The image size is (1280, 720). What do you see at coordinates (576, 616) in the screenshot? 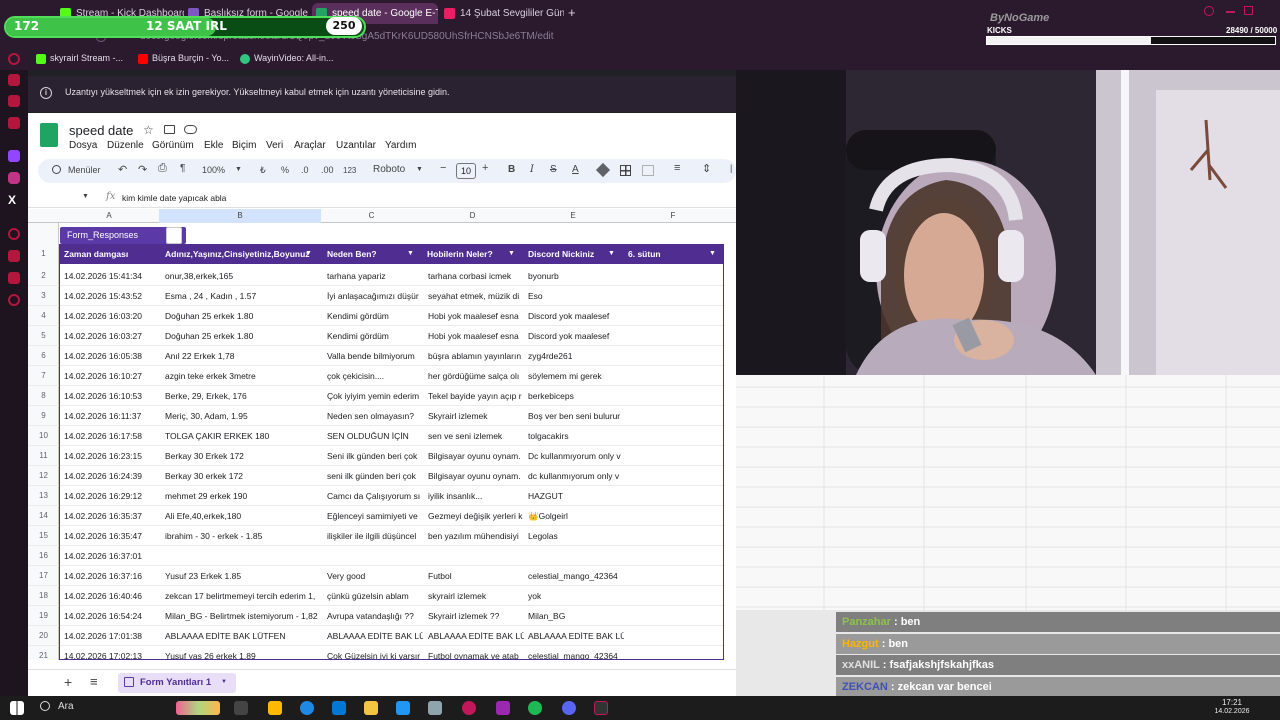
I see `table-cell: Milan_BG` at bounding box center [576, 616].